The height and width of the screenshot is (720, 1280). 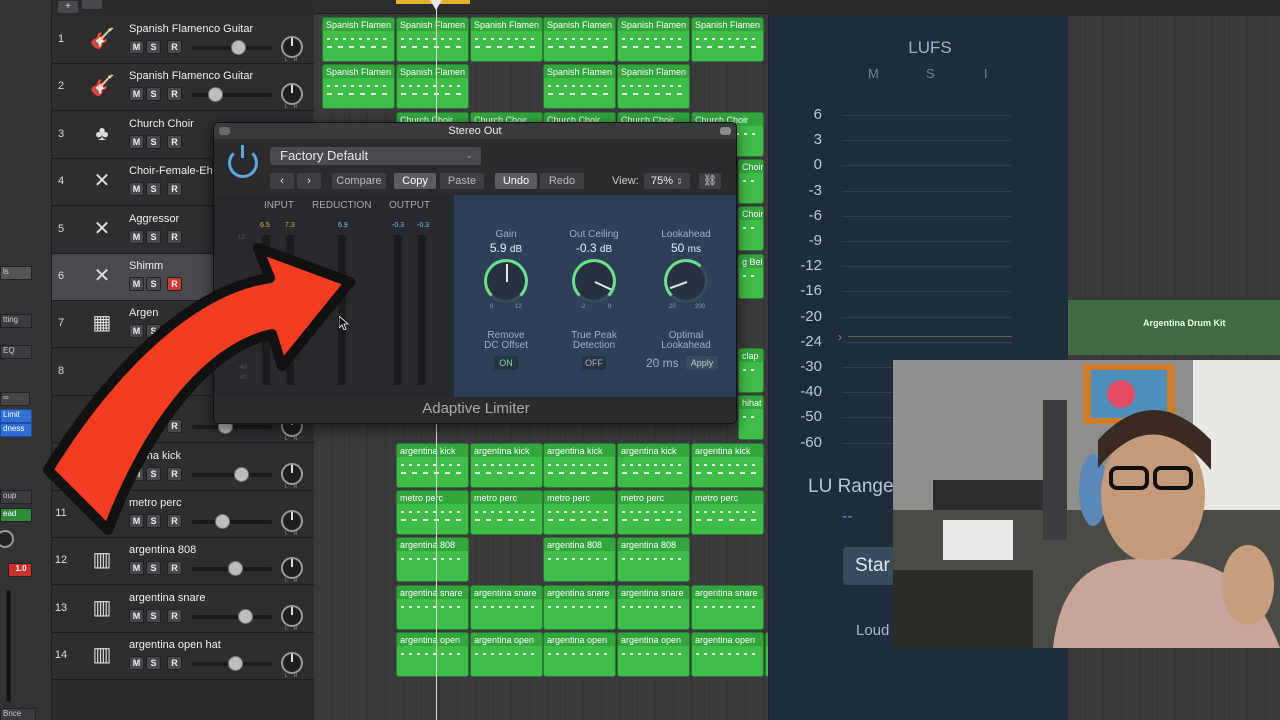 I want to click on close-icon, so click(x=224, y=131).